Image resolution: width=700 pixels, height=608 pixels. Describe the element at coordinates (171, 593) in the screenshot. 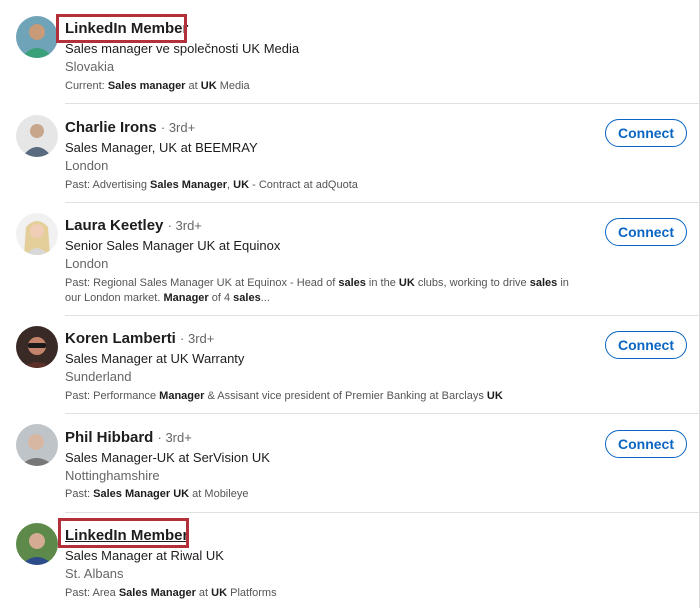

I see `snippet: Past: Area Sales Manager at UK Platforms` at that location.